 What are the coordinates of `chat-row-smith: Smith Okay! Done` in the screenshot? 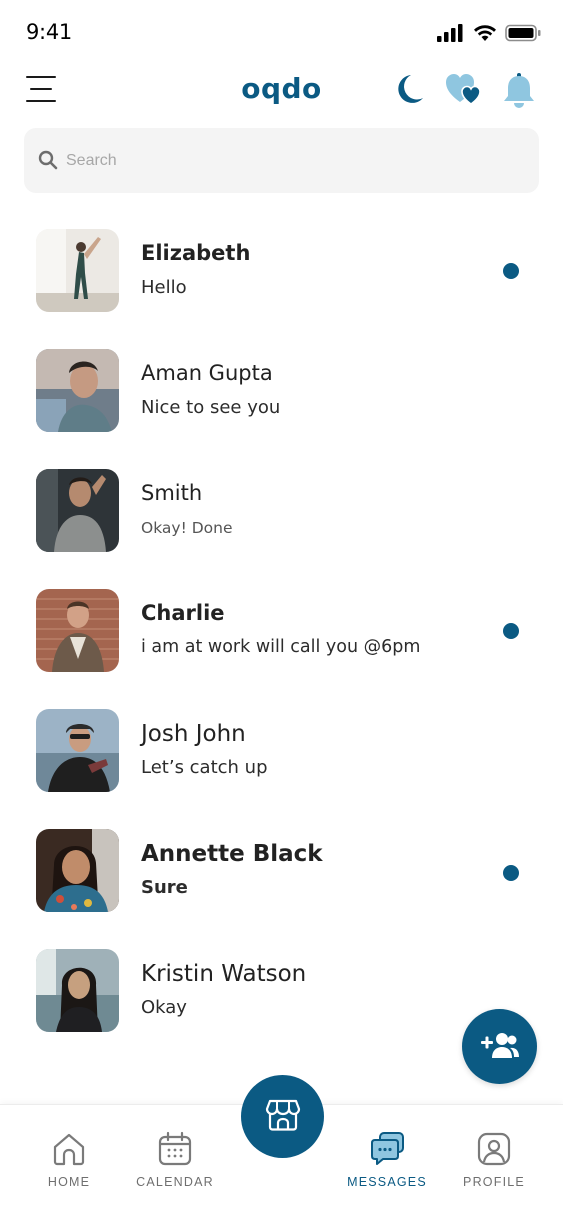 It's located at (281, 510).